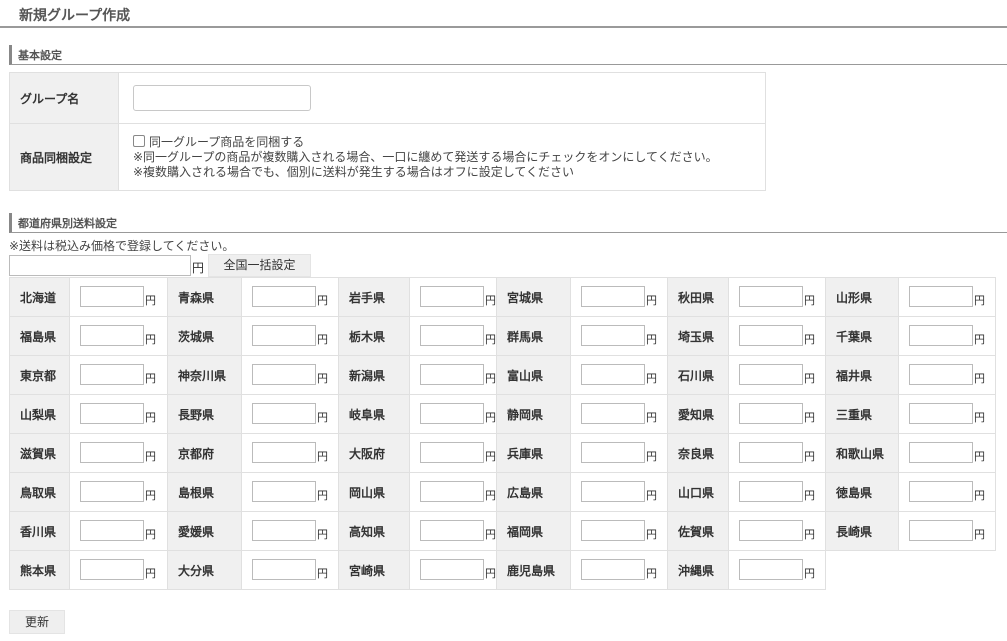 Image resolution: width=1007 pixels, height=641 pixels. What do you see at coordinates (64, 98) in the screenshot?
I see `group-name-label: グループ名` at bounding box center [64, 98].